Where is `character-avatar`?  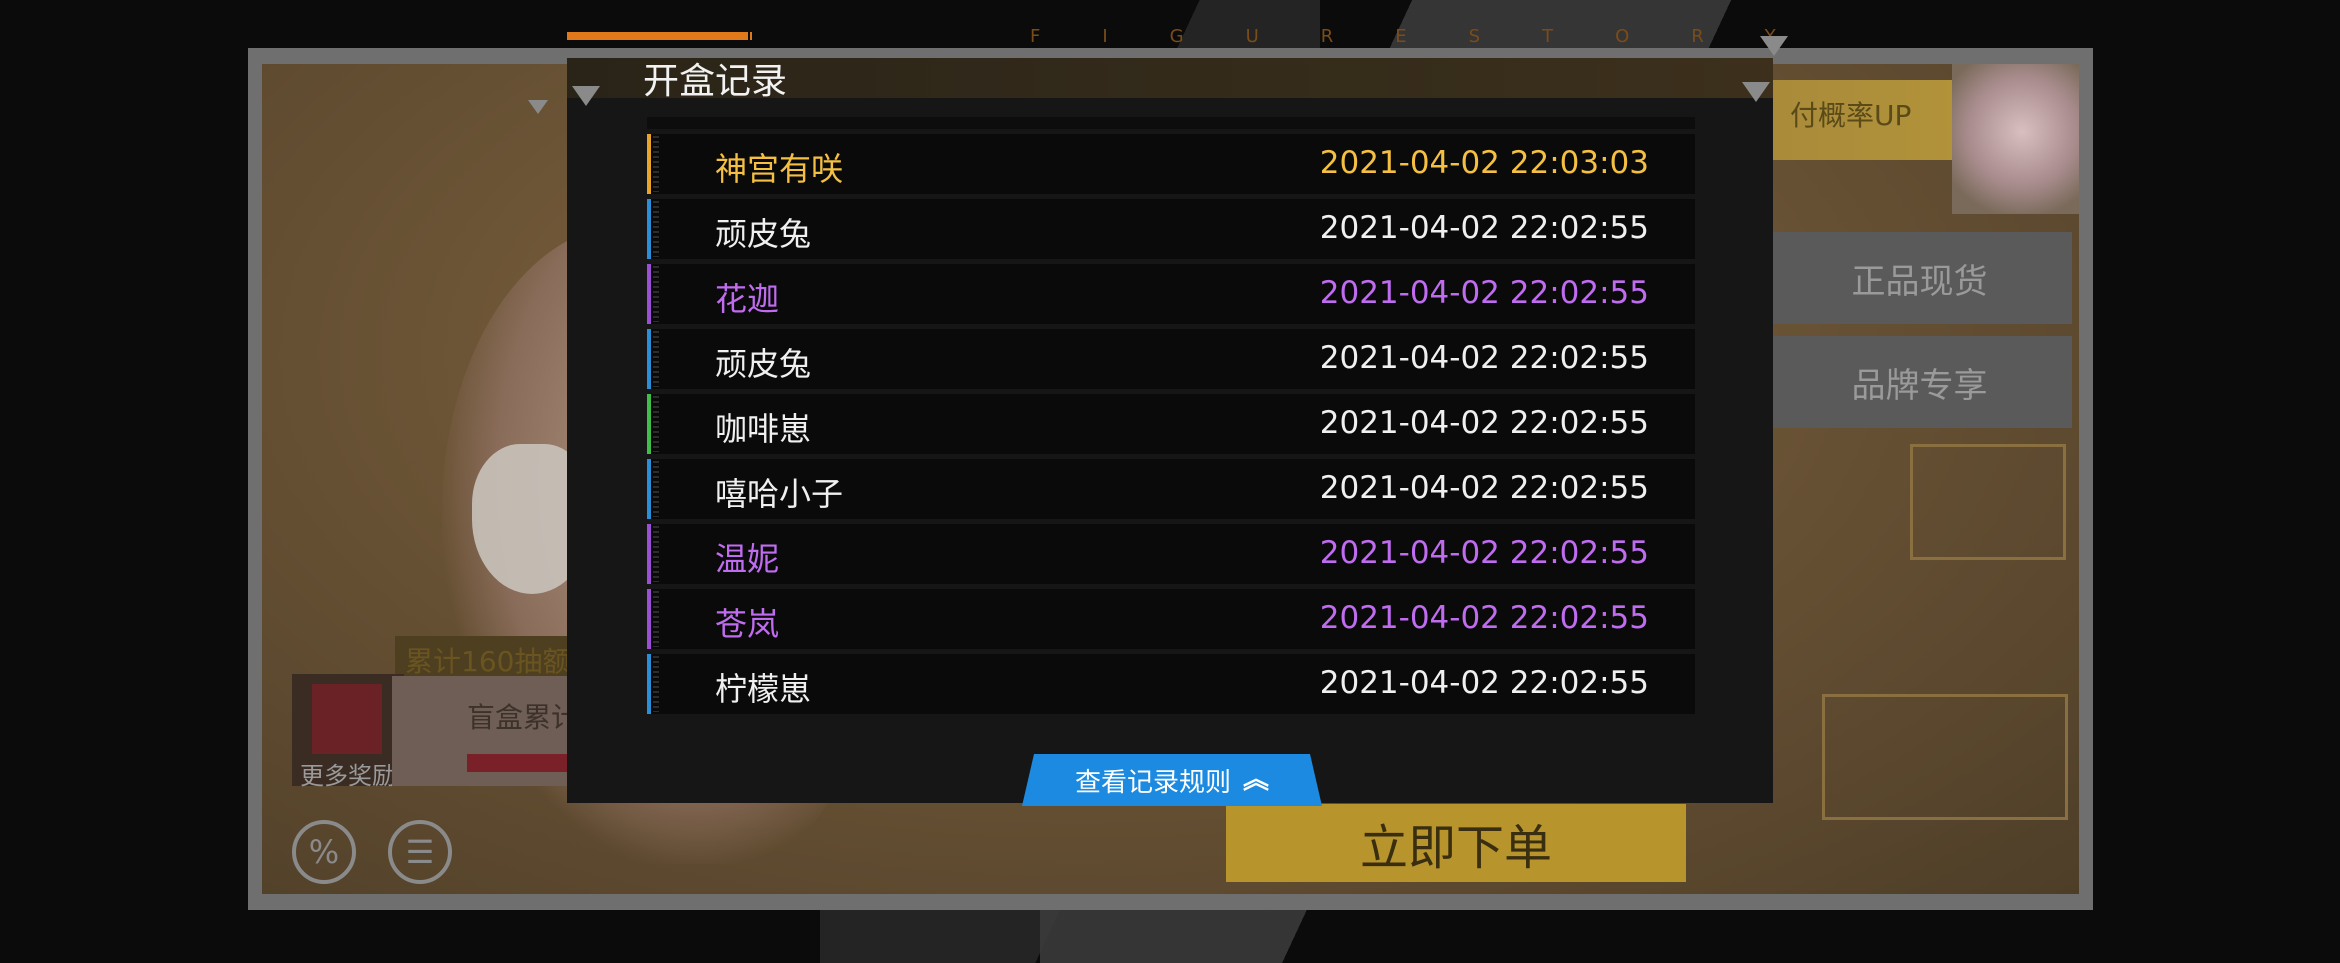 character-avatar is located at coordinates (2015, 139).